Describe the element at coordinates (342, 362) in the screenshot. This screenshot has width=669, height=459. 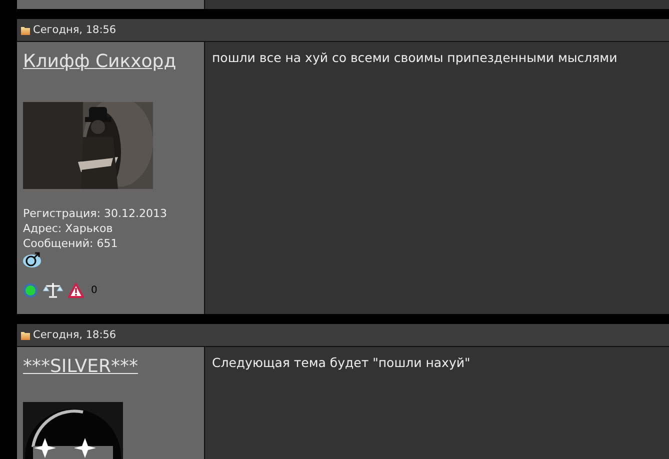
I see `post-message: Следующая тема будет "пошли нахуй"` at that location.